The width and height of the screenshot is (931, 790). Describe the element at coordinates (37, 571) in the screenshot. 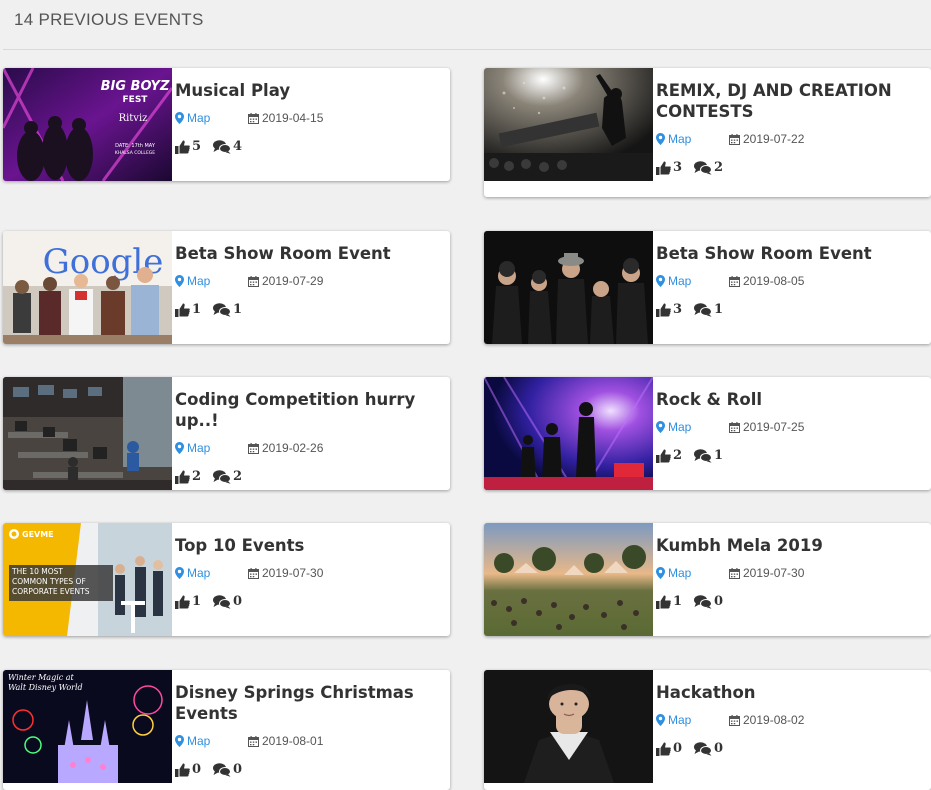

I see `thumb-line-1: THE 10 MOST` at that location.